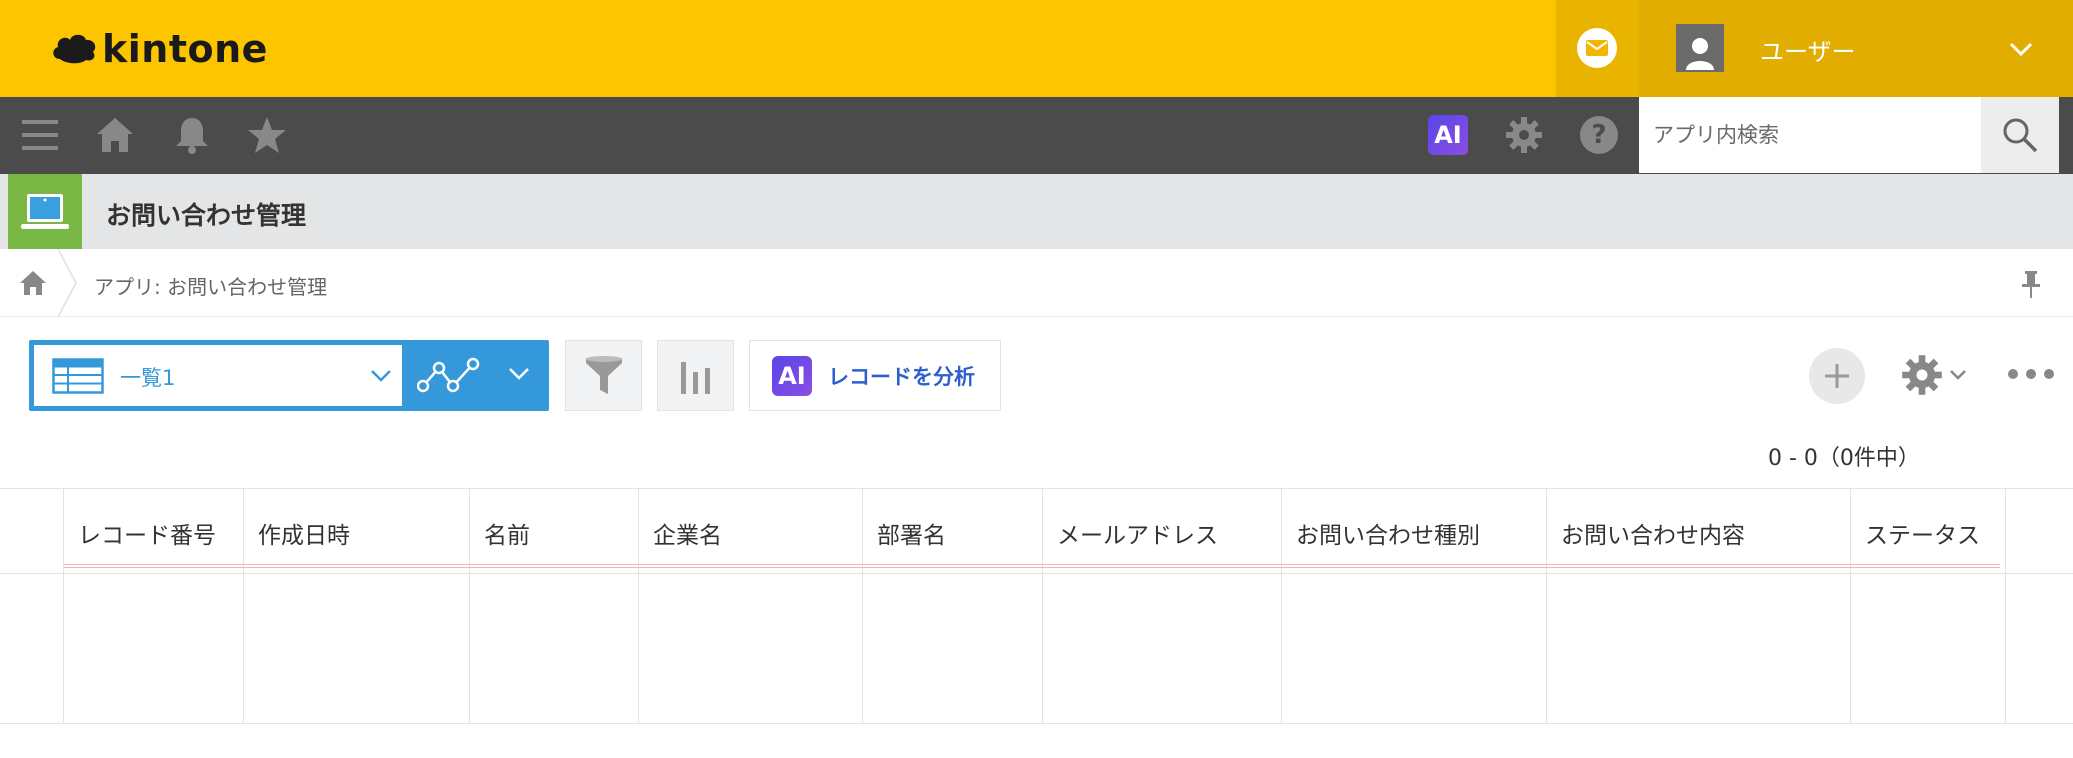 The height and width of the screenshot is (758, 2073). Describe the element at coordinates (687, 536) in the screenshot. I see `column-label: 企業名` at that location.